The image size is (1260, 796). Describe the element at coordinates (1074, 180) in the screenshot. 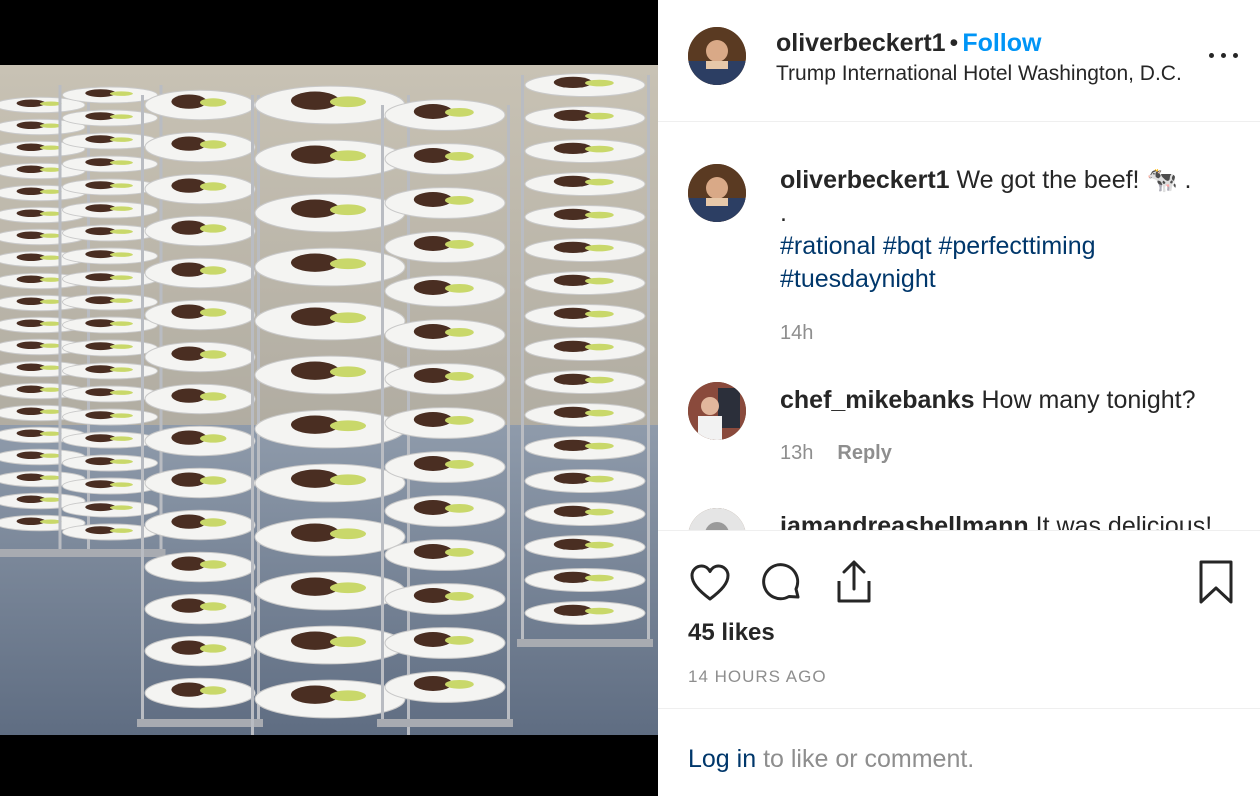

I see `caption-text: We got the beef! 🐄 .` at that location.